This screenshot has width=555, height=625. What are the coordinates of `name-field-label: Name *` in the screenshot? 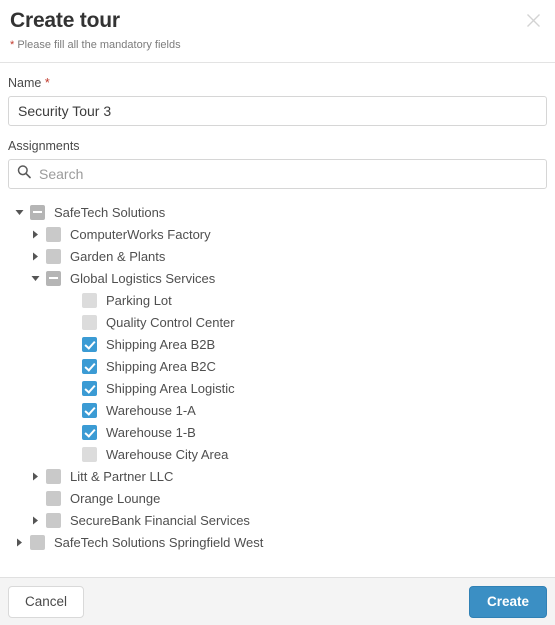 It's located at (277, 83).